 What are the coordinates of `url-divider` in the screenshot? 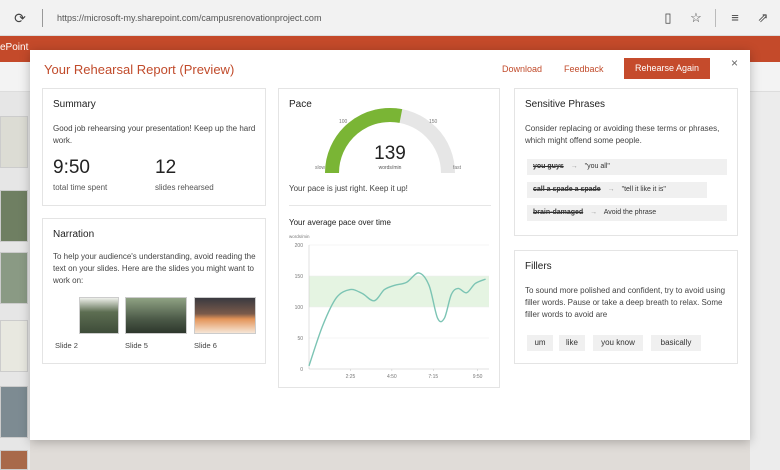 It's located at (42, 17).